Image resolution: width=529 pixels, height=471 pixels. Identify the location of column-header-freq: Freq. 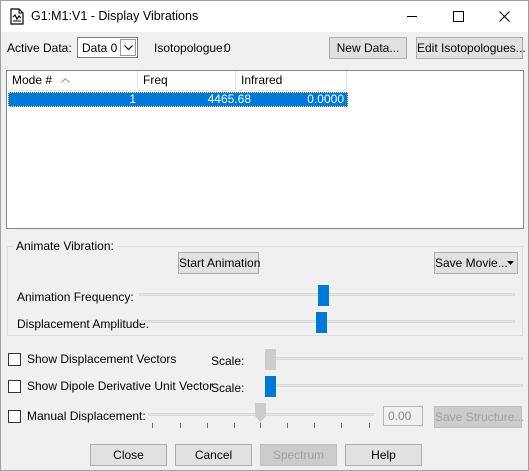
(187, 81).